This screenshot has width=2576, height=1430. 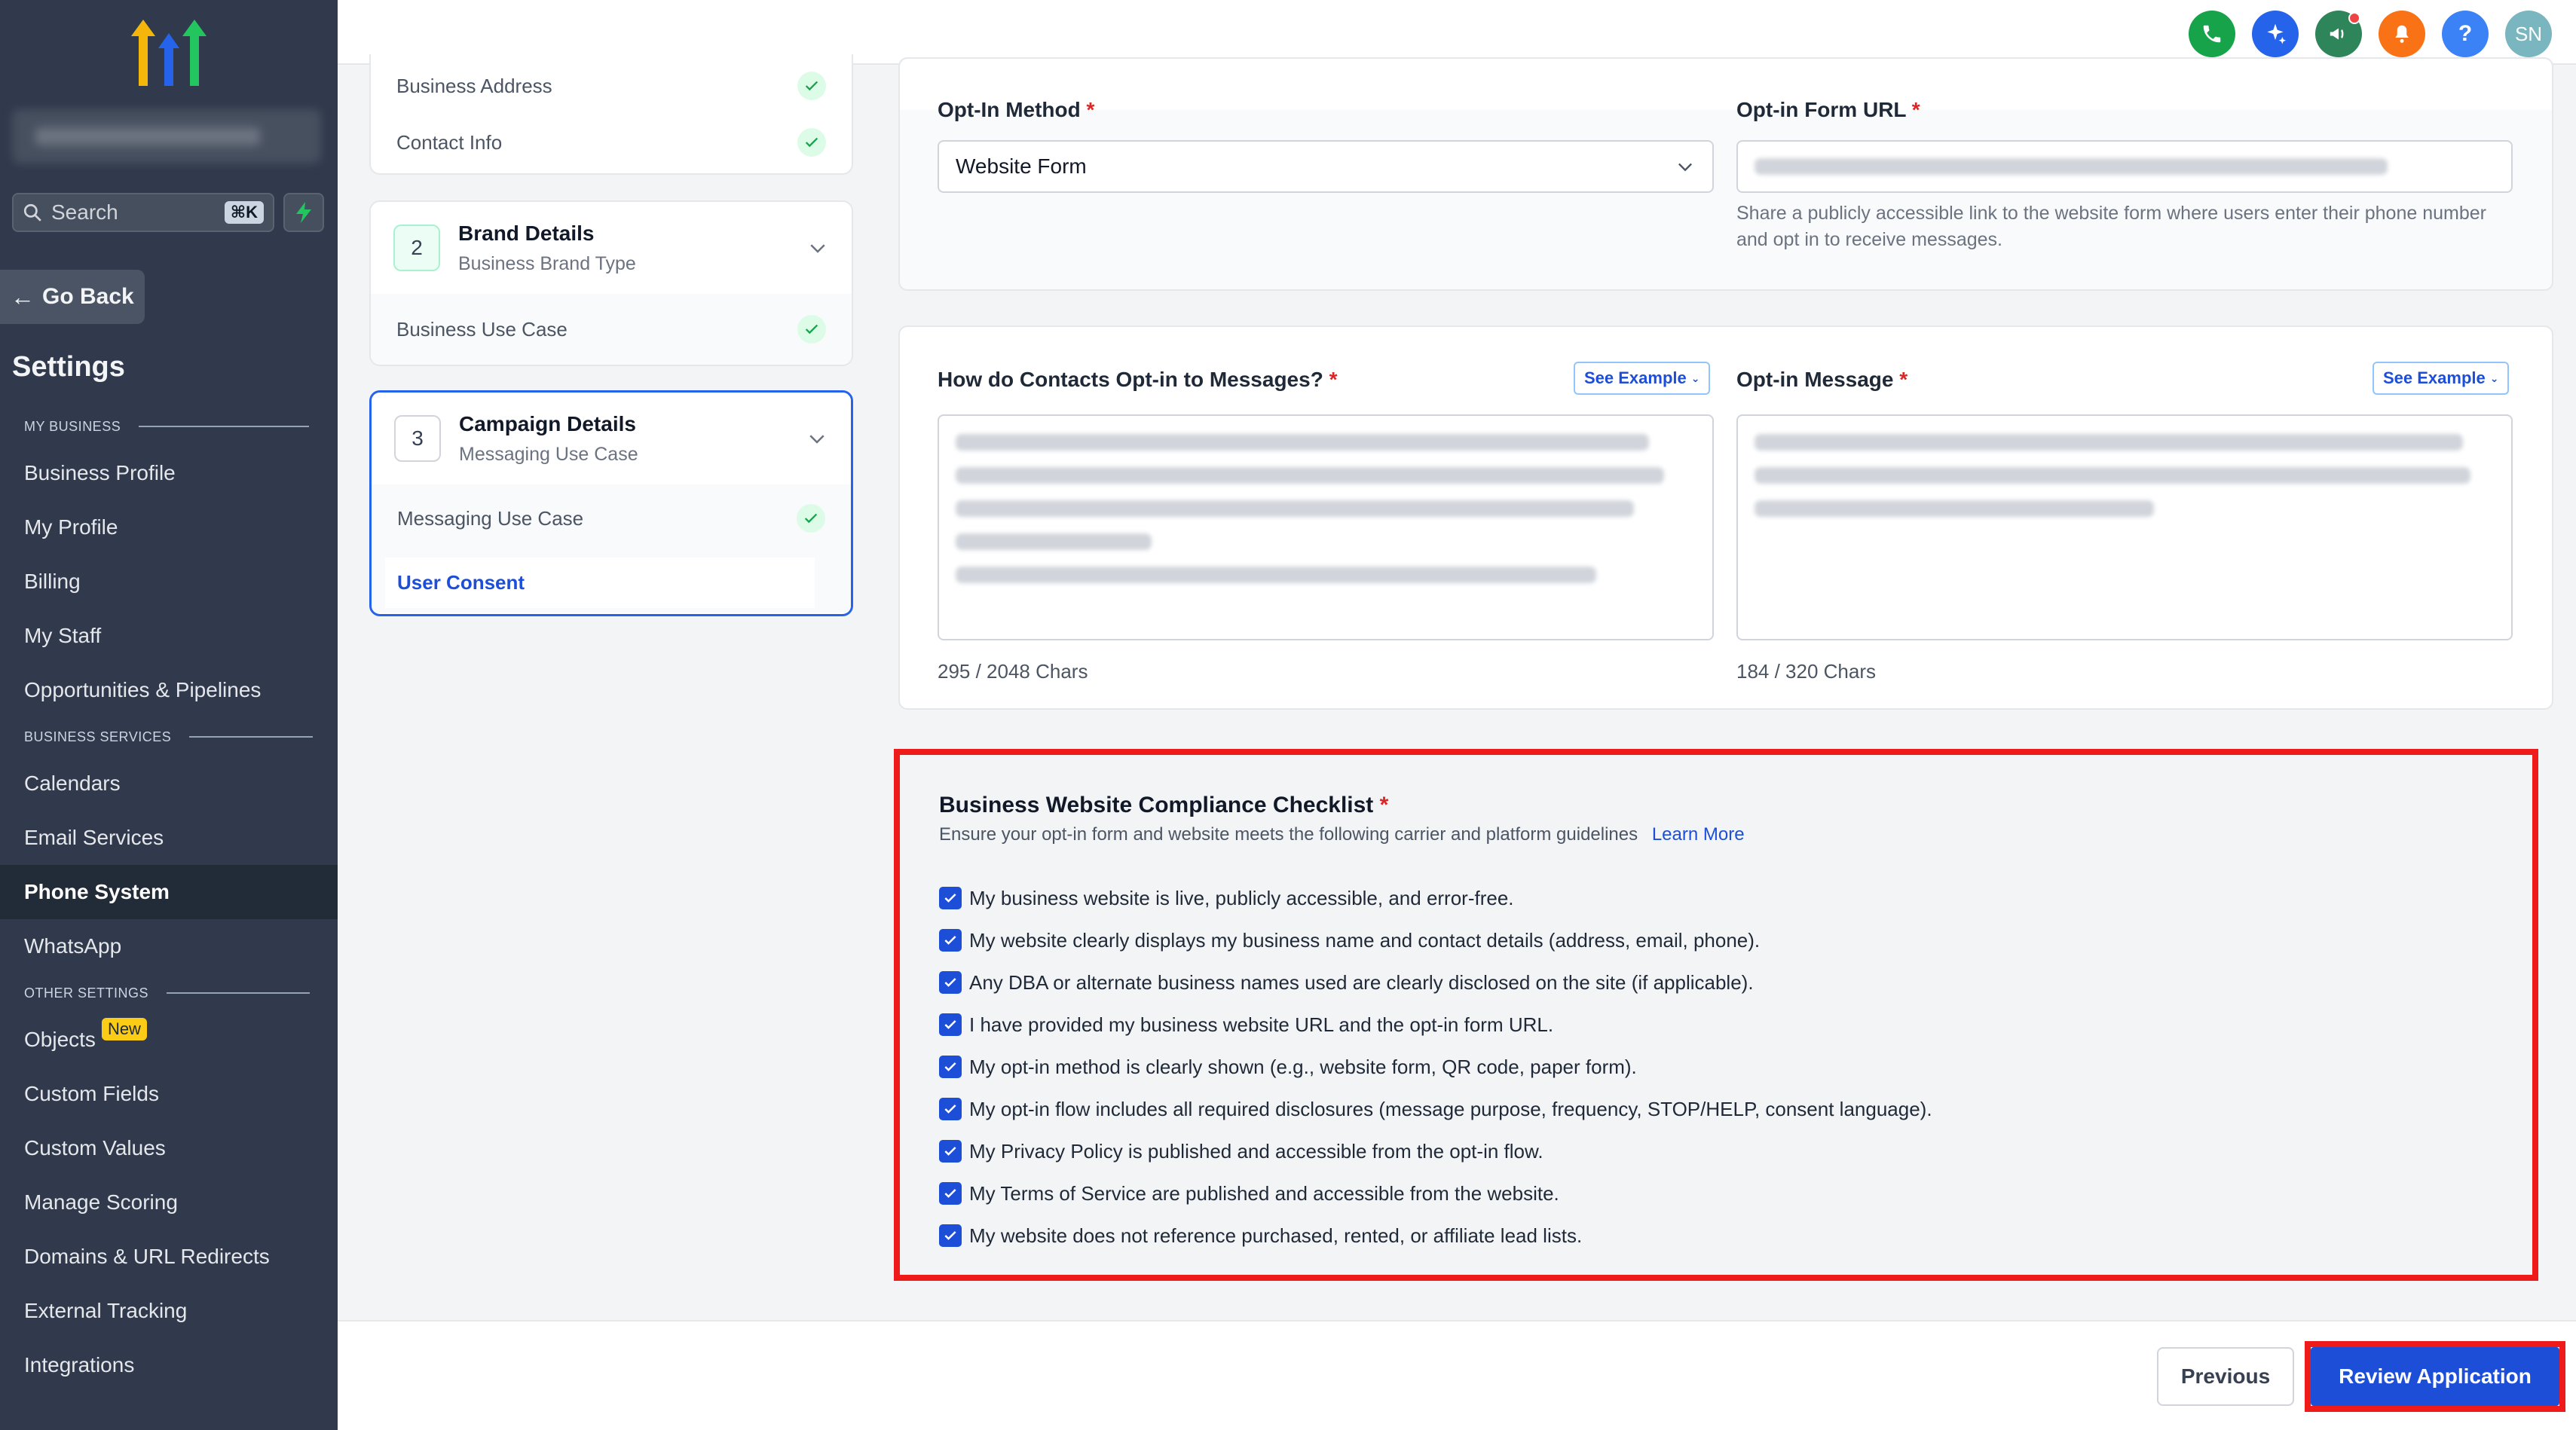 What do you see at coordinates (244, 213) in the screenshot?
I see `search-shortcut: ⌘K` at bounding box center [244, 213].